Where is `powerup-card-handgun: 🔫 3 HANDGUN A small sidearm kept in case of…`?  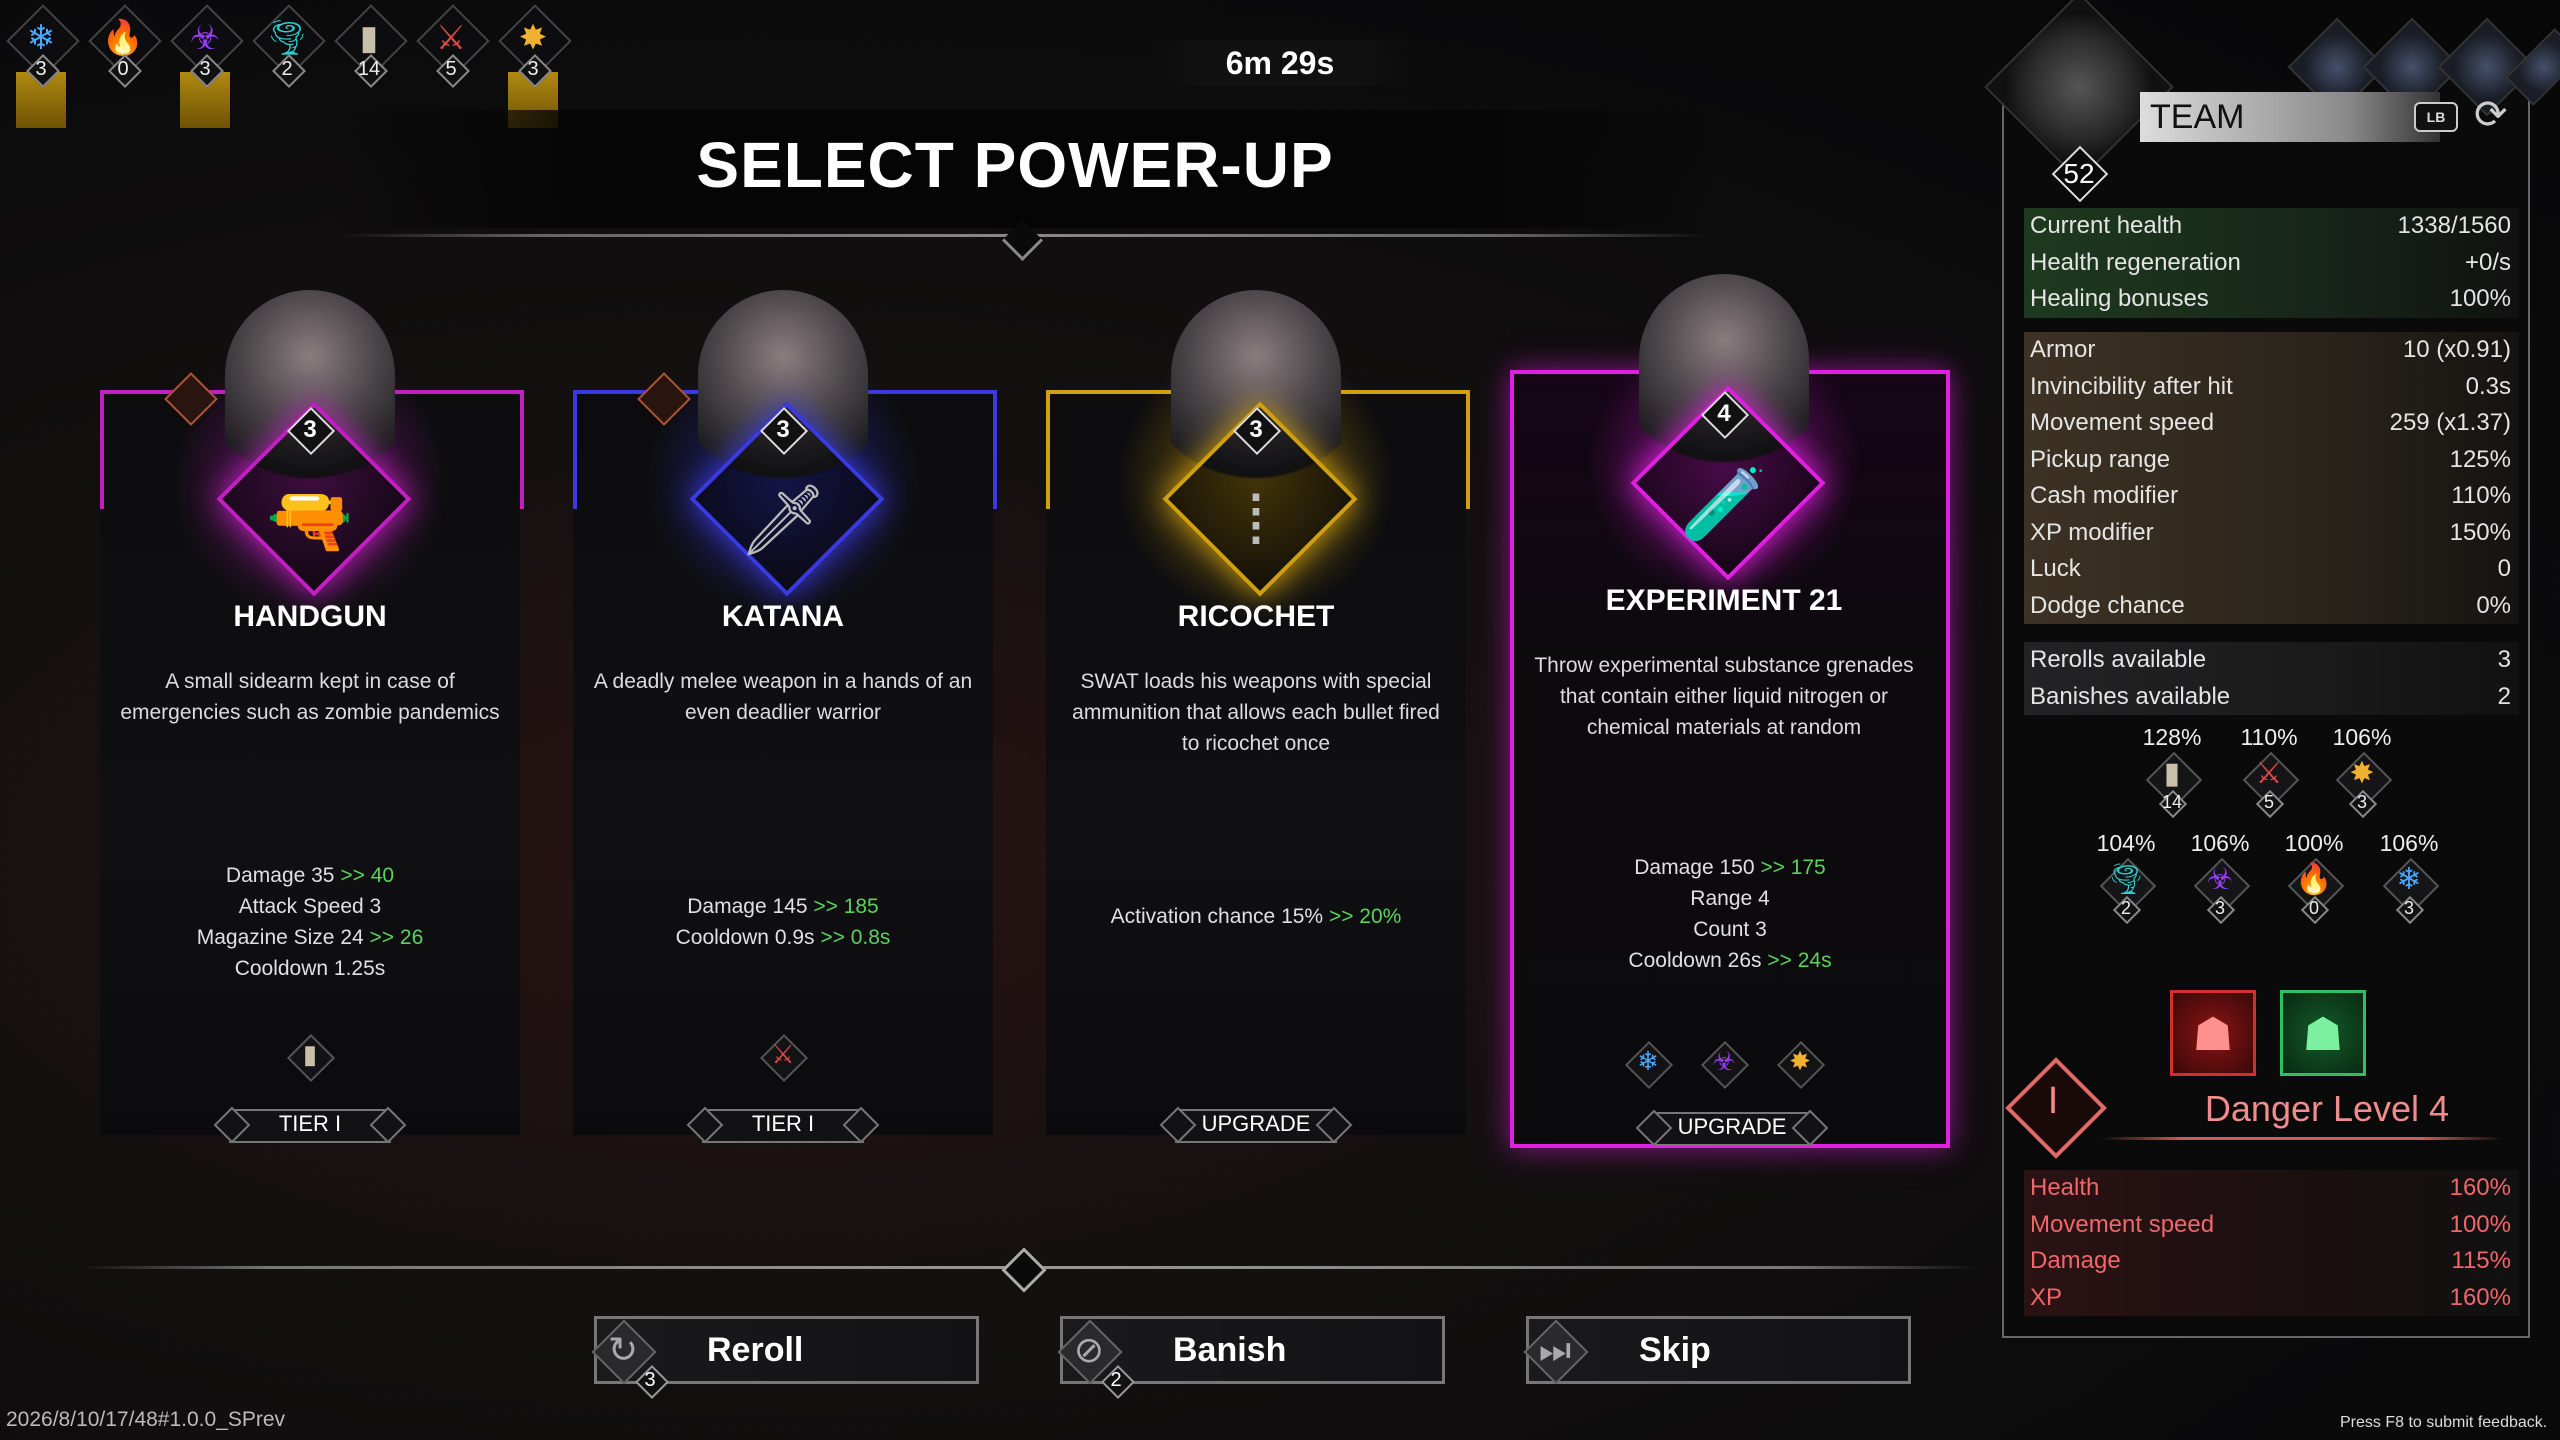 powerup-card-handgun: 🔫 3 HANDGUN A small sidearm kept in case of… is located at coordinates (312, 717).